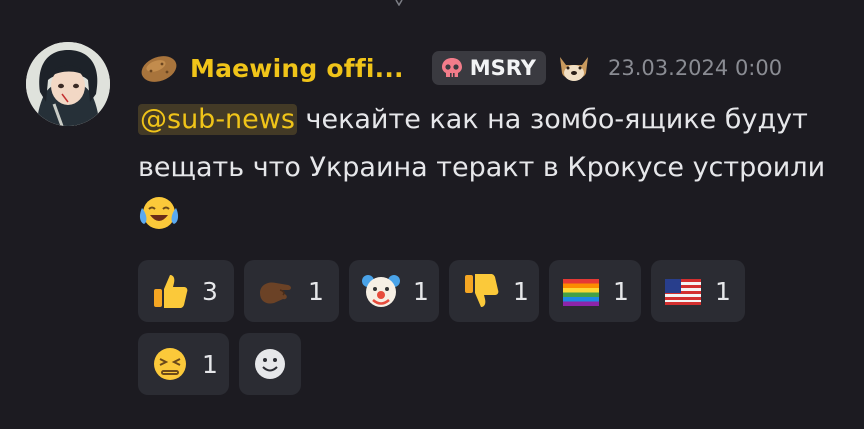  I want to click on add-reaction-button, so click(270, 364).